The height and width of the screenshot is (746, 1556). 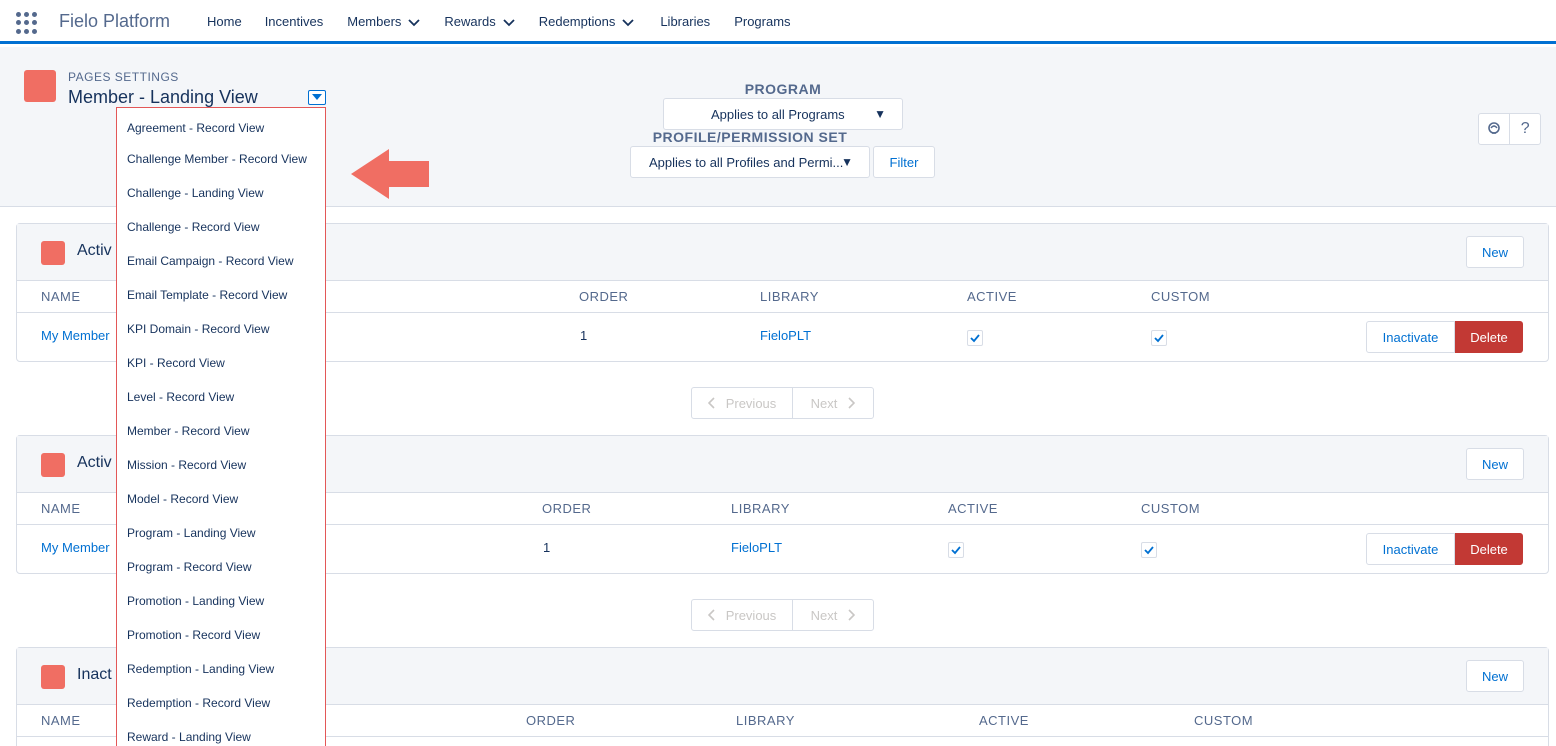 I want to click on help-icon-glyph: ?, so click(x=1525, y=128).